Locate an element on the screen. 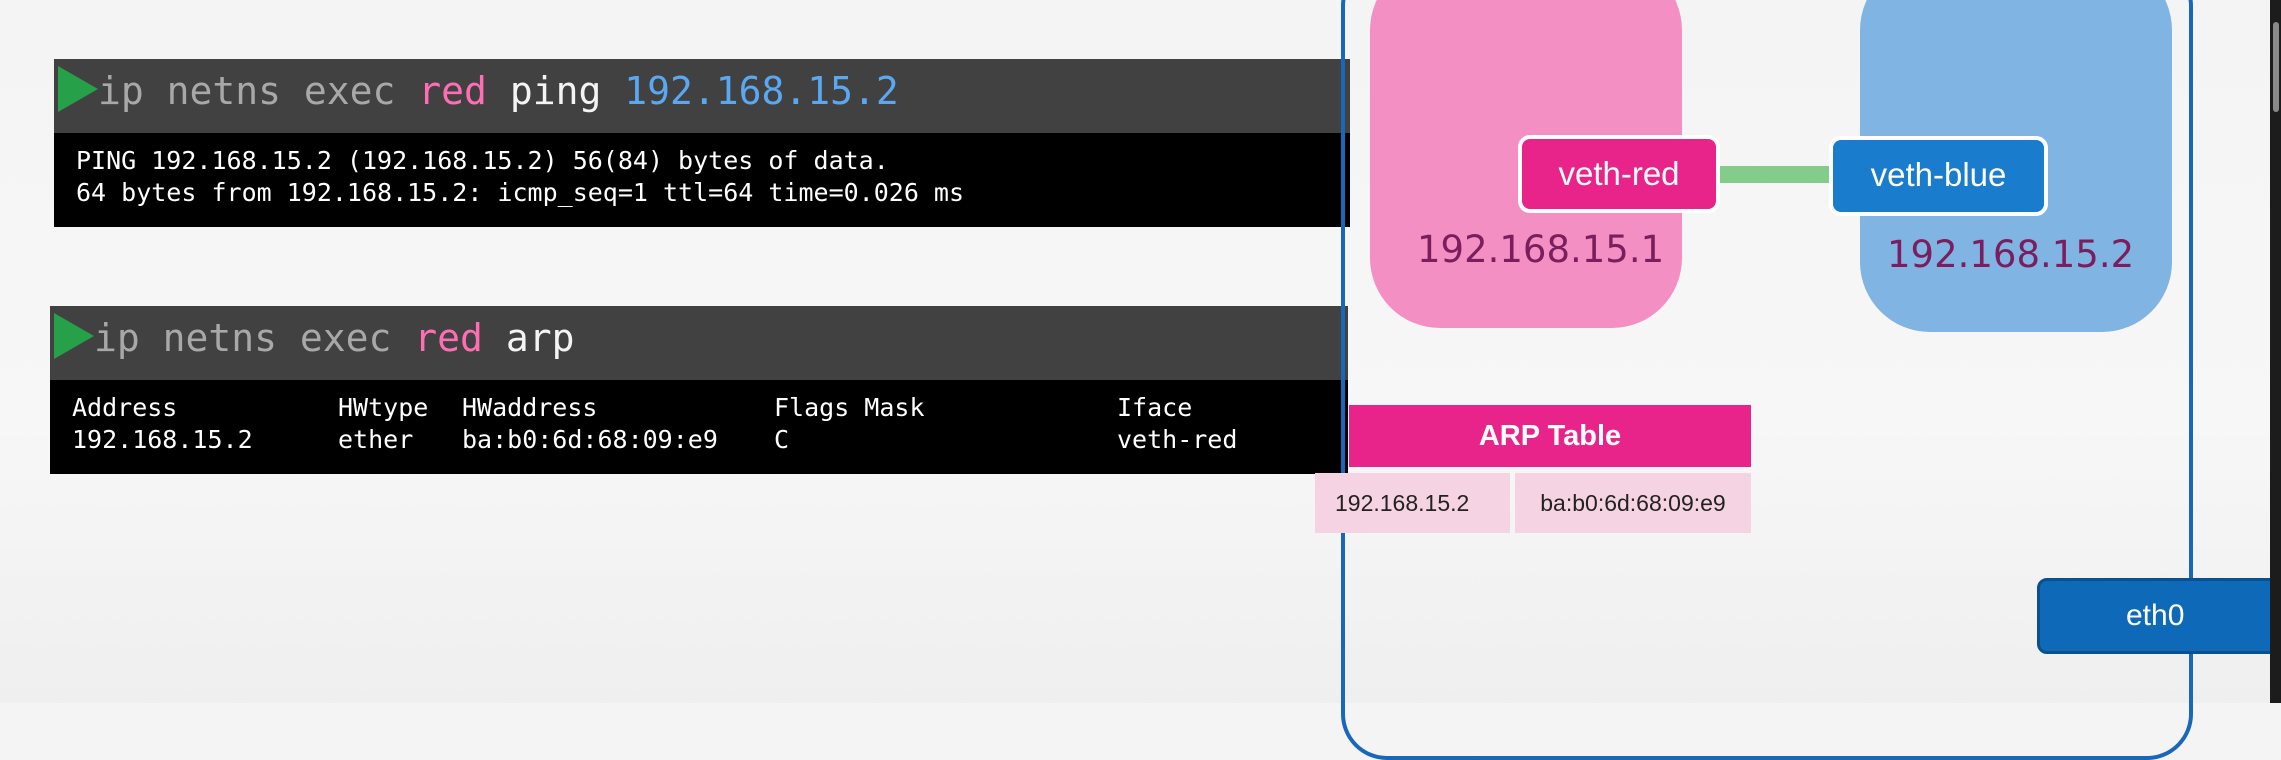  arp-header-hwaddress: HWaddress is located at coordinates (530, 407).